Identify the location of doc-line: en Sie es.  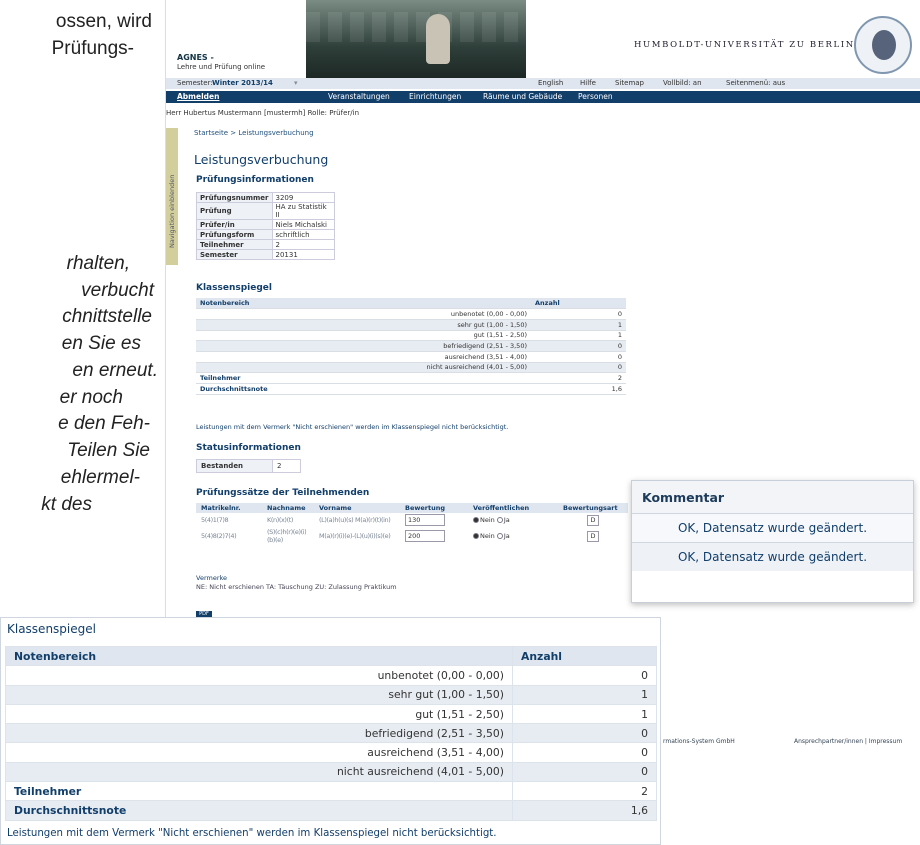
(101, 343).